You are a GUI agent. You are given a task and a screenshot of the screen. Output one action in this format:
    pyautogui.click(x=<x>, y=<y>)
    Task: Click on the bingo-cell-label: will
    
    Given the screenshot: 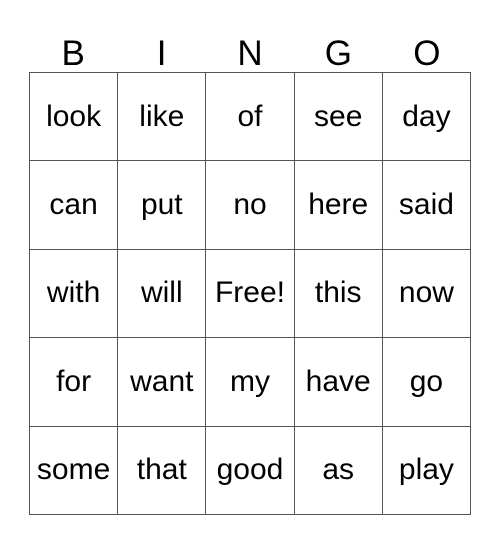 What is the action you would take?
    pyautogui.click(x=161, y=293)
    